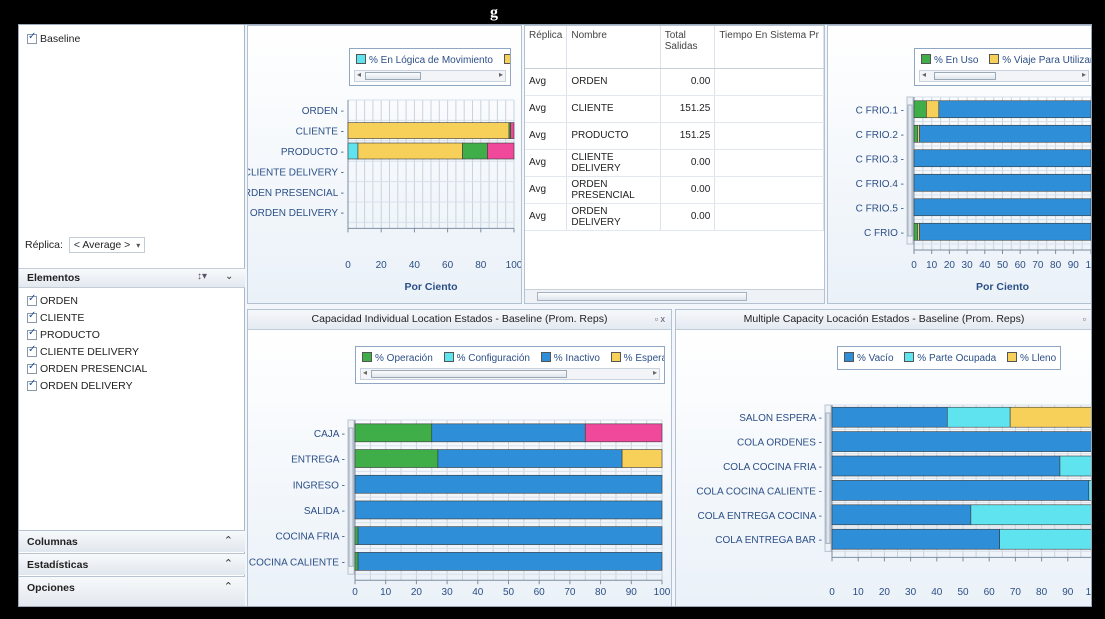  Describe the element at coordinates (1074, 265) in the screenshot. I see `tick-label: 90` at that location.